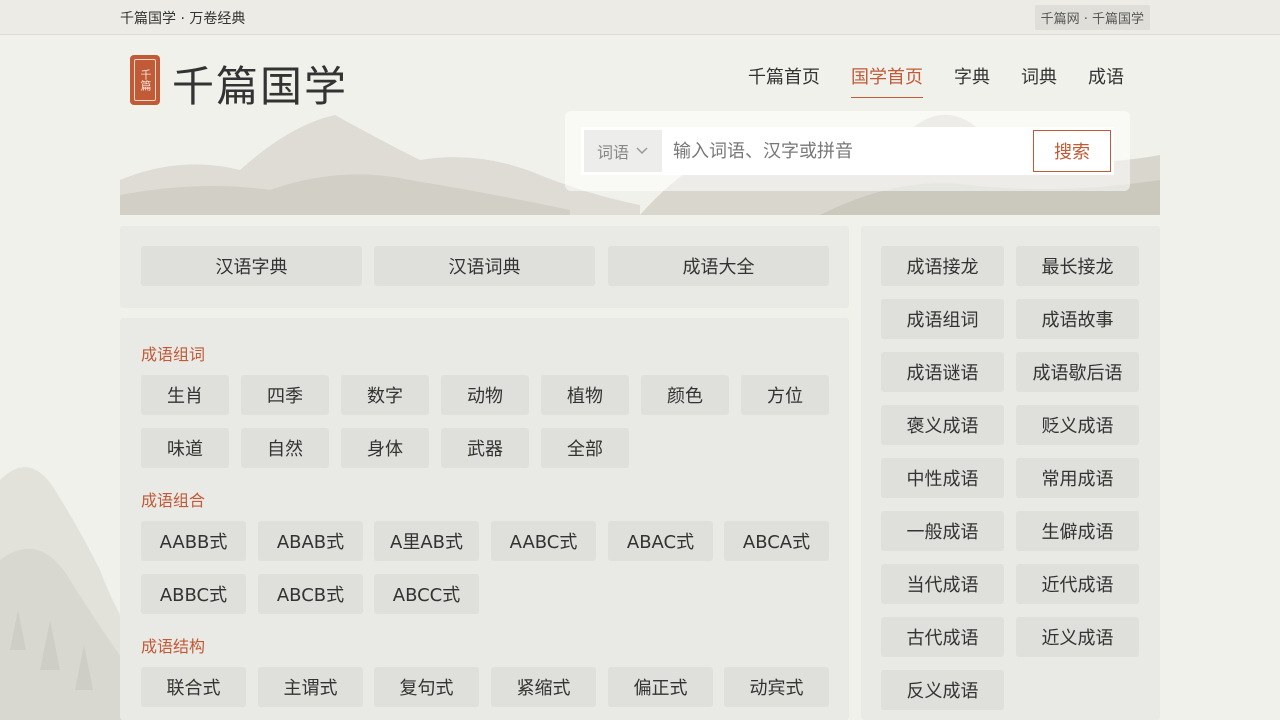 The image size is (1280, 720). What do you see at coordinates (185, 395) in the screenshot?
I see `tag-item: 生肖` at bounding box center [185, 395].